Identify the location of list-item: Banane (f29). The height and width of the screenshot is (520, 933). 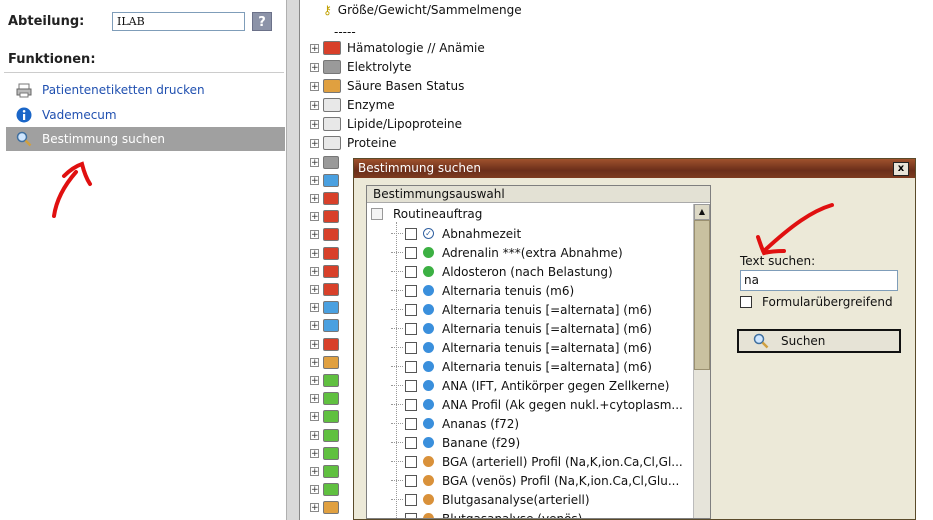
(455, 442).